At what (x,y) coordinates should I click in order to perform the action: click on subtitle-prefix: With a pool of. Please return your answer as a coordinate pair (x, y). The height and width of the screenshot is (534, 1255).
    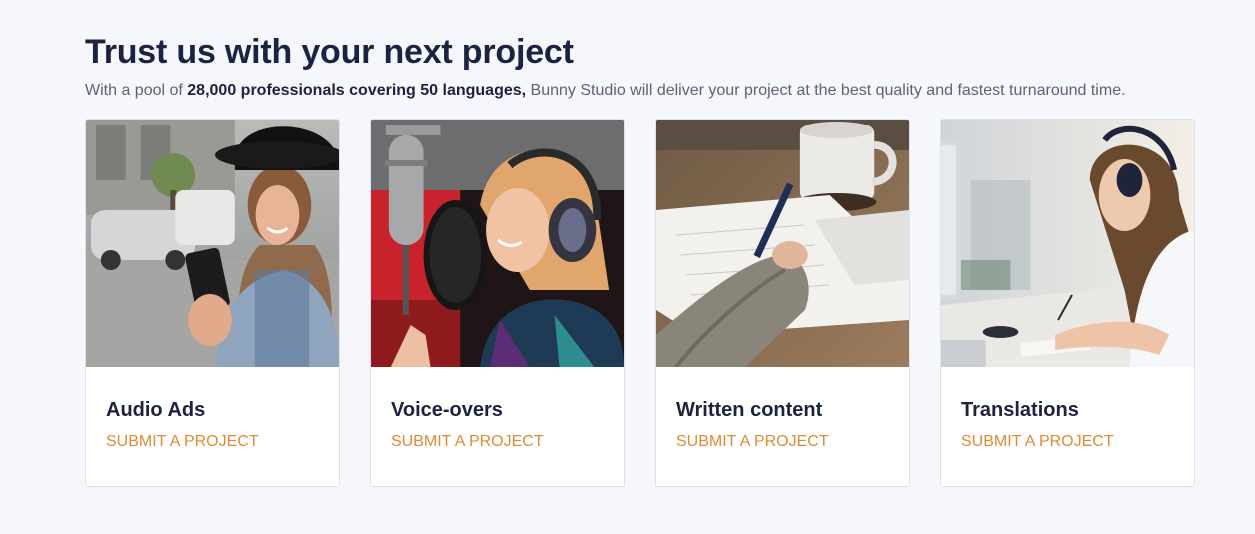
    Looking at the image, I should click on (136, 90).